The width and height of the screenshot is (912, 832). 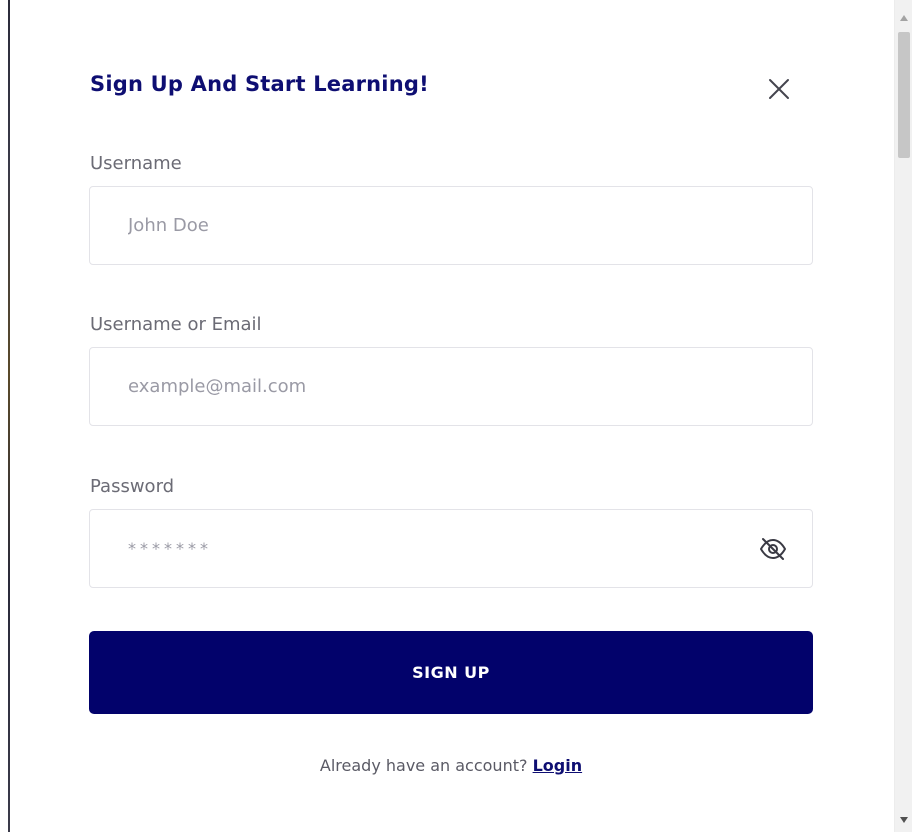 What do you see at coordinates (259, 84) in the screenshot?
I see `modal-title: Sign Up And Start Learning!` at bounding box center [259, 84].